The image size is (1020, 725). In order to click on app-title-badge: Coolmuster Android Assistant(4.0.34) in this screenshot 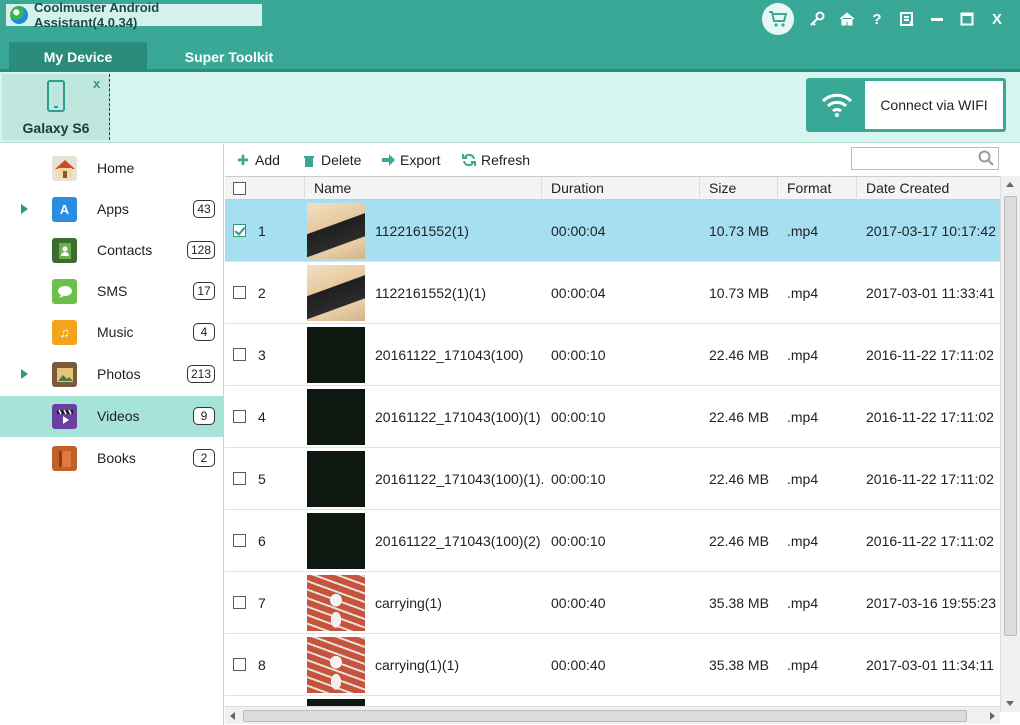, I will do `click(134, 15)`.